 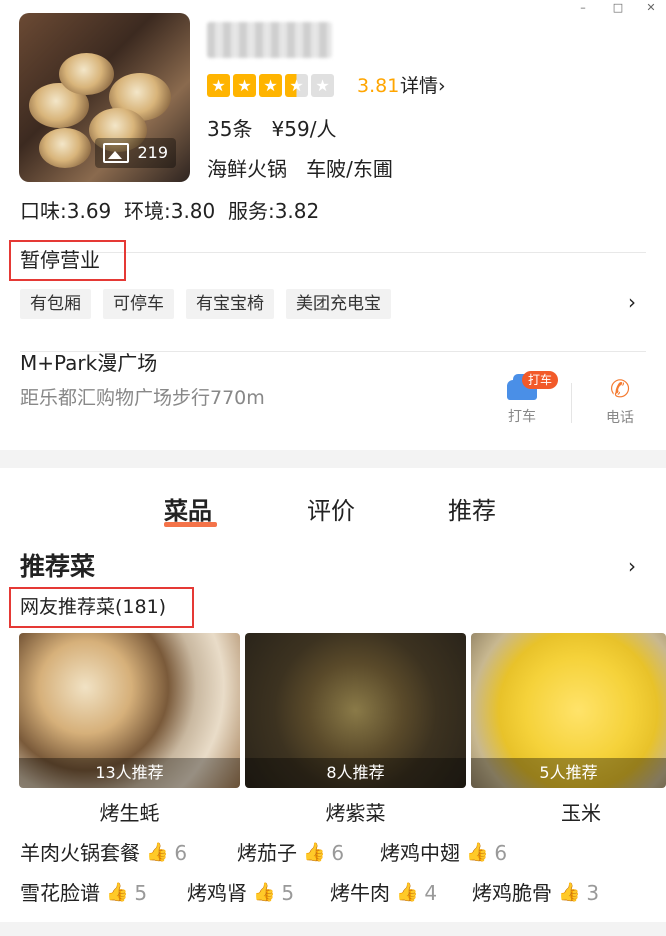 I want to click on taxi-label: 打车, so click(x=522, y=417).